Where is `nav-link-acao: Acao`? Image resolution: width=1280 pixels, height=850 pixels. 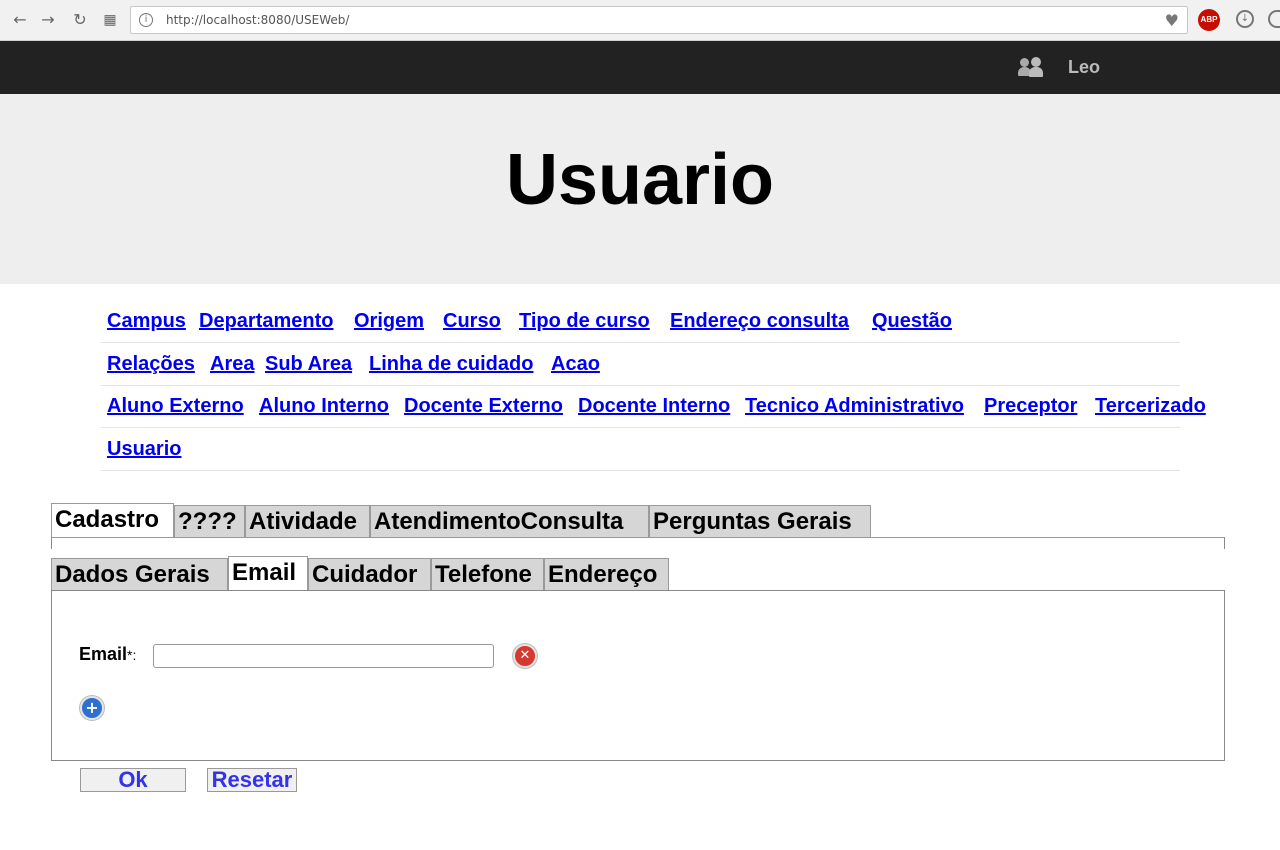
nav-link-acao: Acao is located at coordinates (575, 364).